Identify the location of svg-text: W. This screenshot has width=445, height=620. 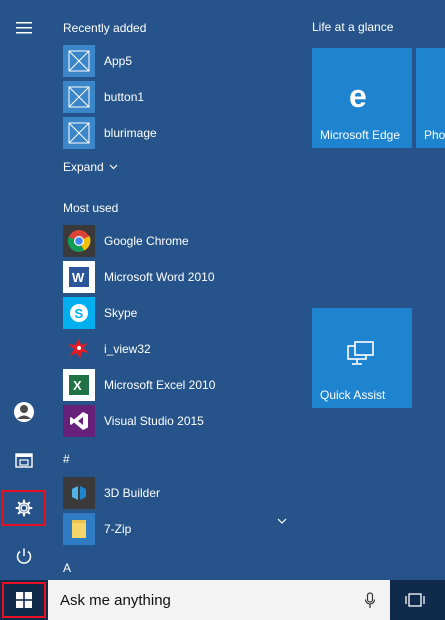
(78, 277).